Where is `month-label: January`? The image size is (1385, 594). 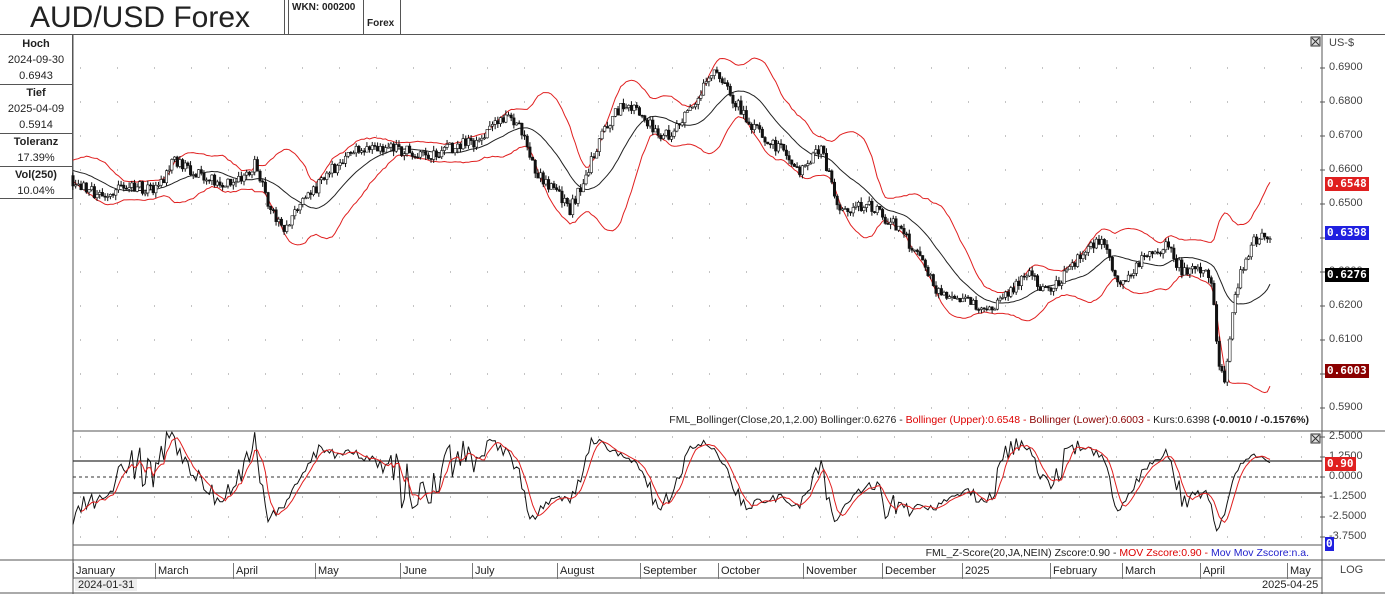 month-label: January is located at coordinates (94, 571).